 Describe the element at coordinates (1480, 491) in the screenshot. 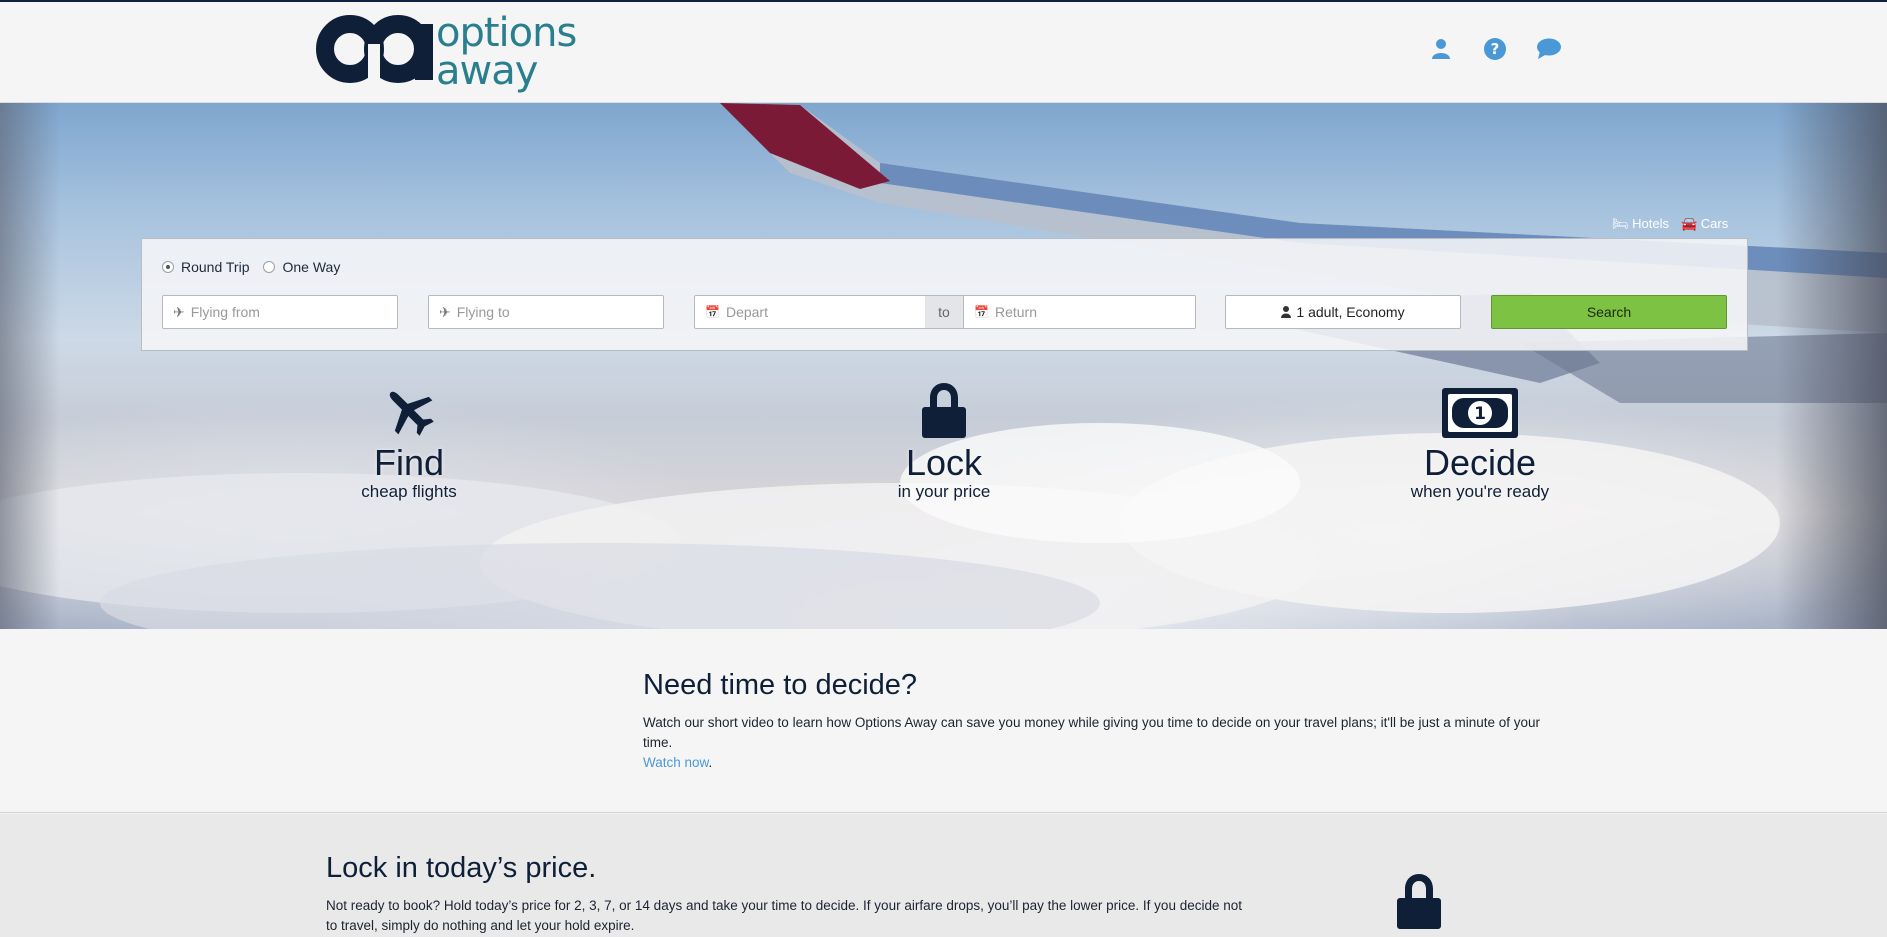

I see `feature-decide-subtitle: when you're ready` at that location.